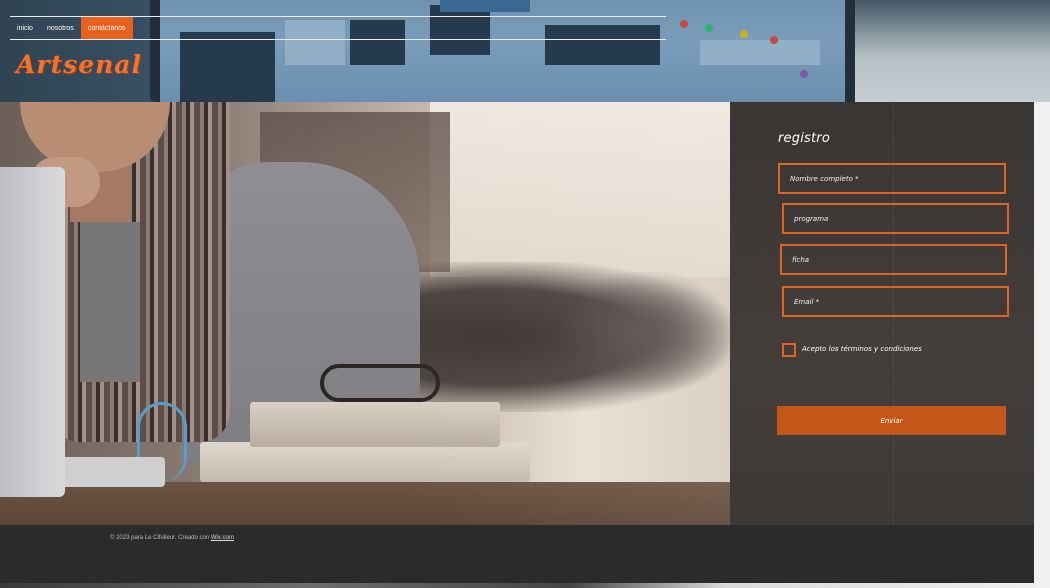  I want to click on page-bottom-strip, so click(517, 585).